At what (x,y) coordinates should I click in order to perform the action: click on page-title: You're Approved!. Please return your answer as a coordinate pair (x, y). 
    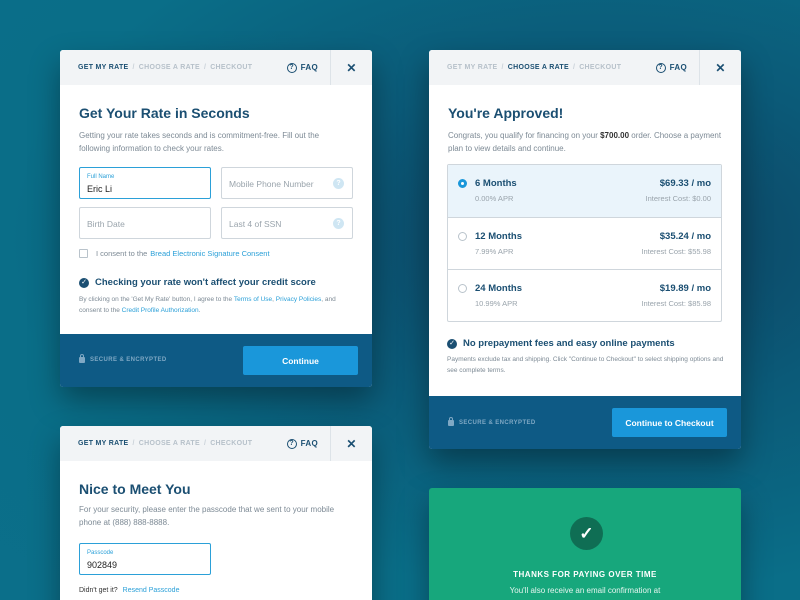
    Looking at the image, I should click on (506, 113).